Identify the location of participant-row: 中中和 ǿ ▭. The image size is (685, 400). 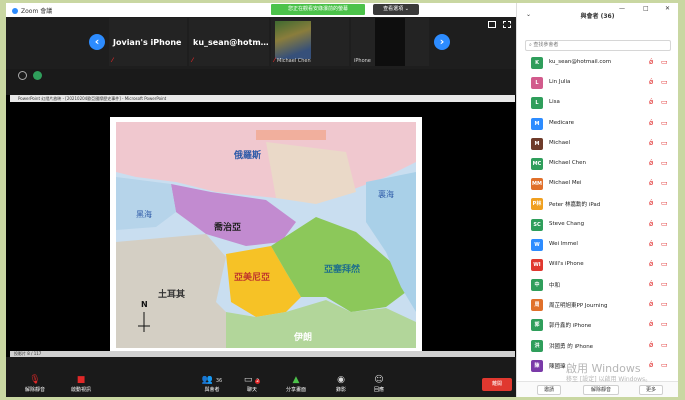
(597, 285).